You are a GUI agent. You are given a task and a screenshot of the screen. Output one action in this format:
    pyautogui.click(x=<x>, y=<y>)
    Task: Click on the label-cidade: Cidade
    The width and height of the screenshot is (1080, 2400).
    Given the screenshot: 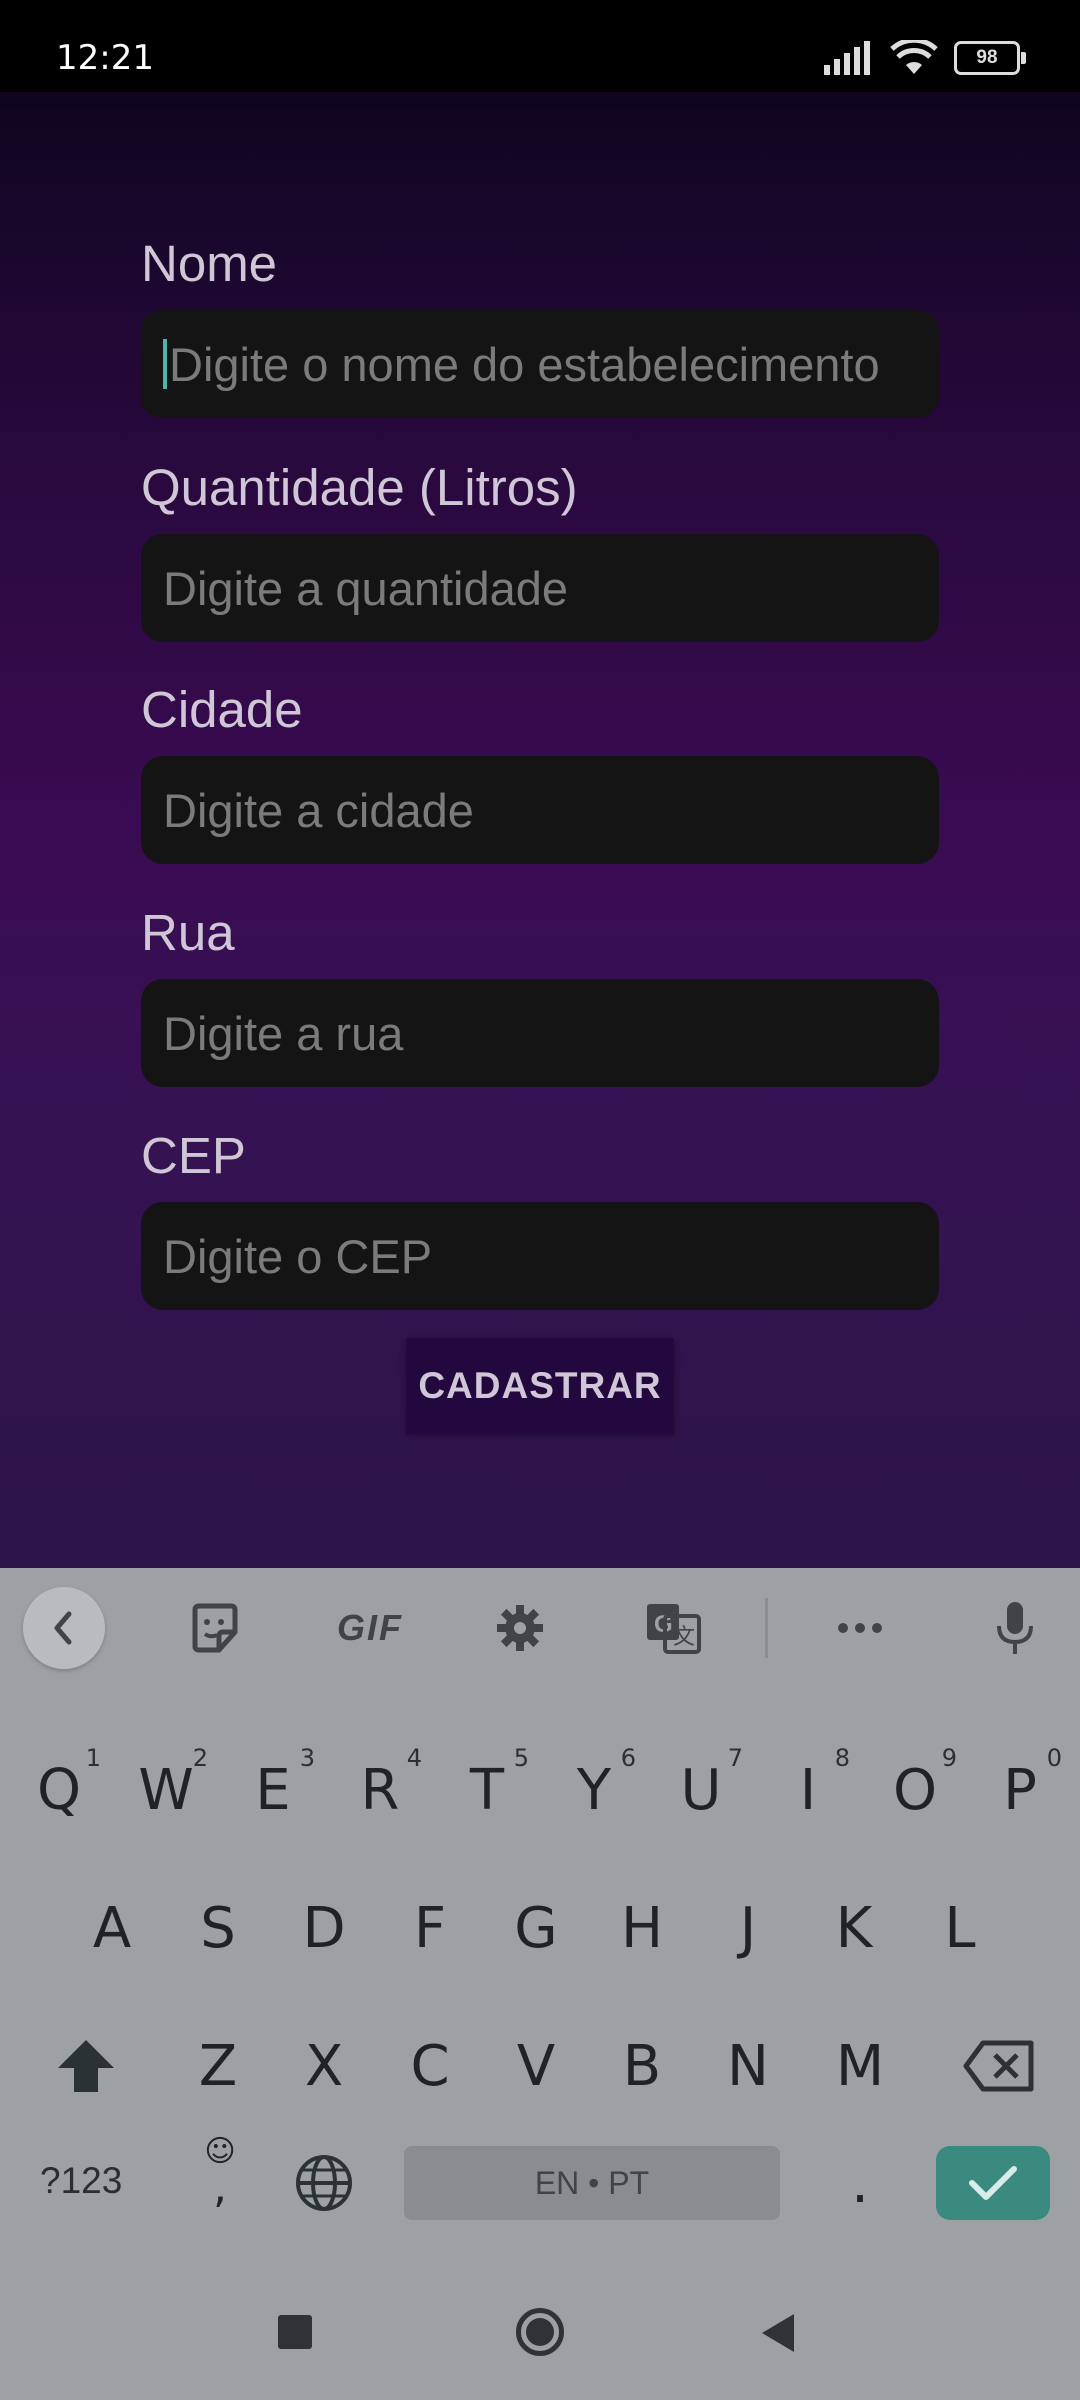 What is the action you would take?
    pyautogui.click(x=222, y=709)
    